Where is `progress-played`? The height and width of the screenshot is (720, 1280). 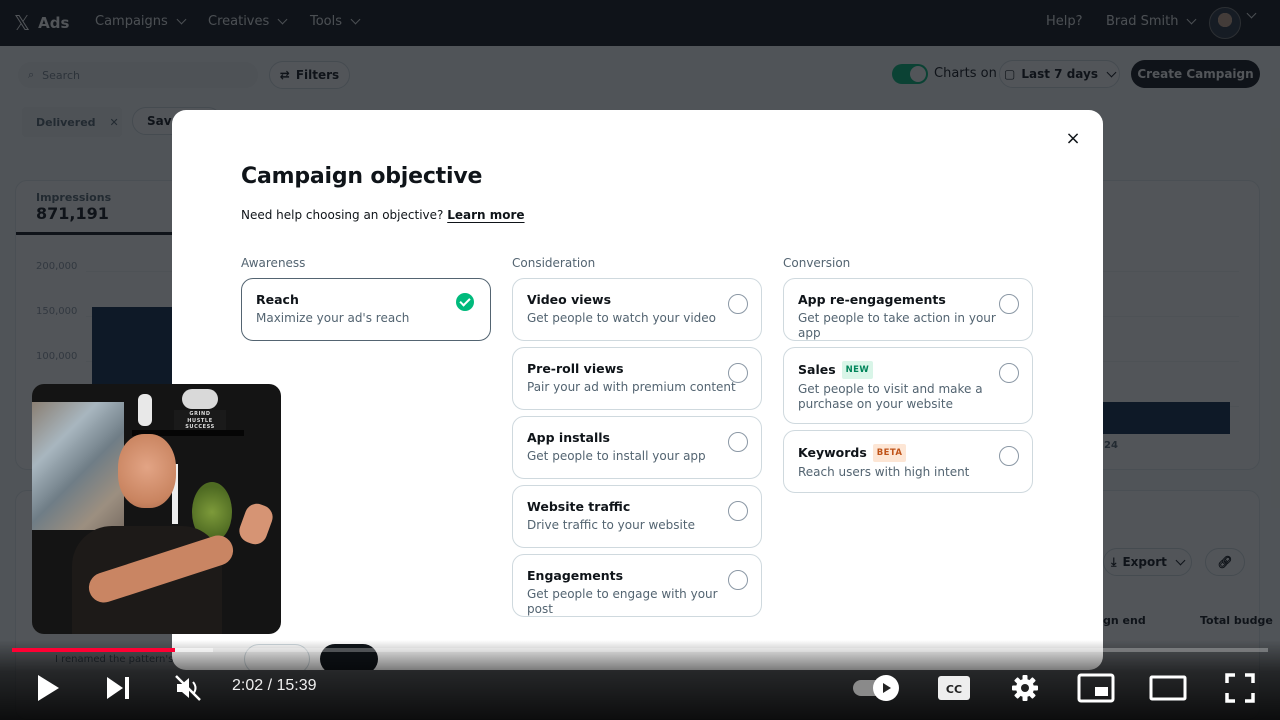 progress-played is located at coordinates (94, 650).